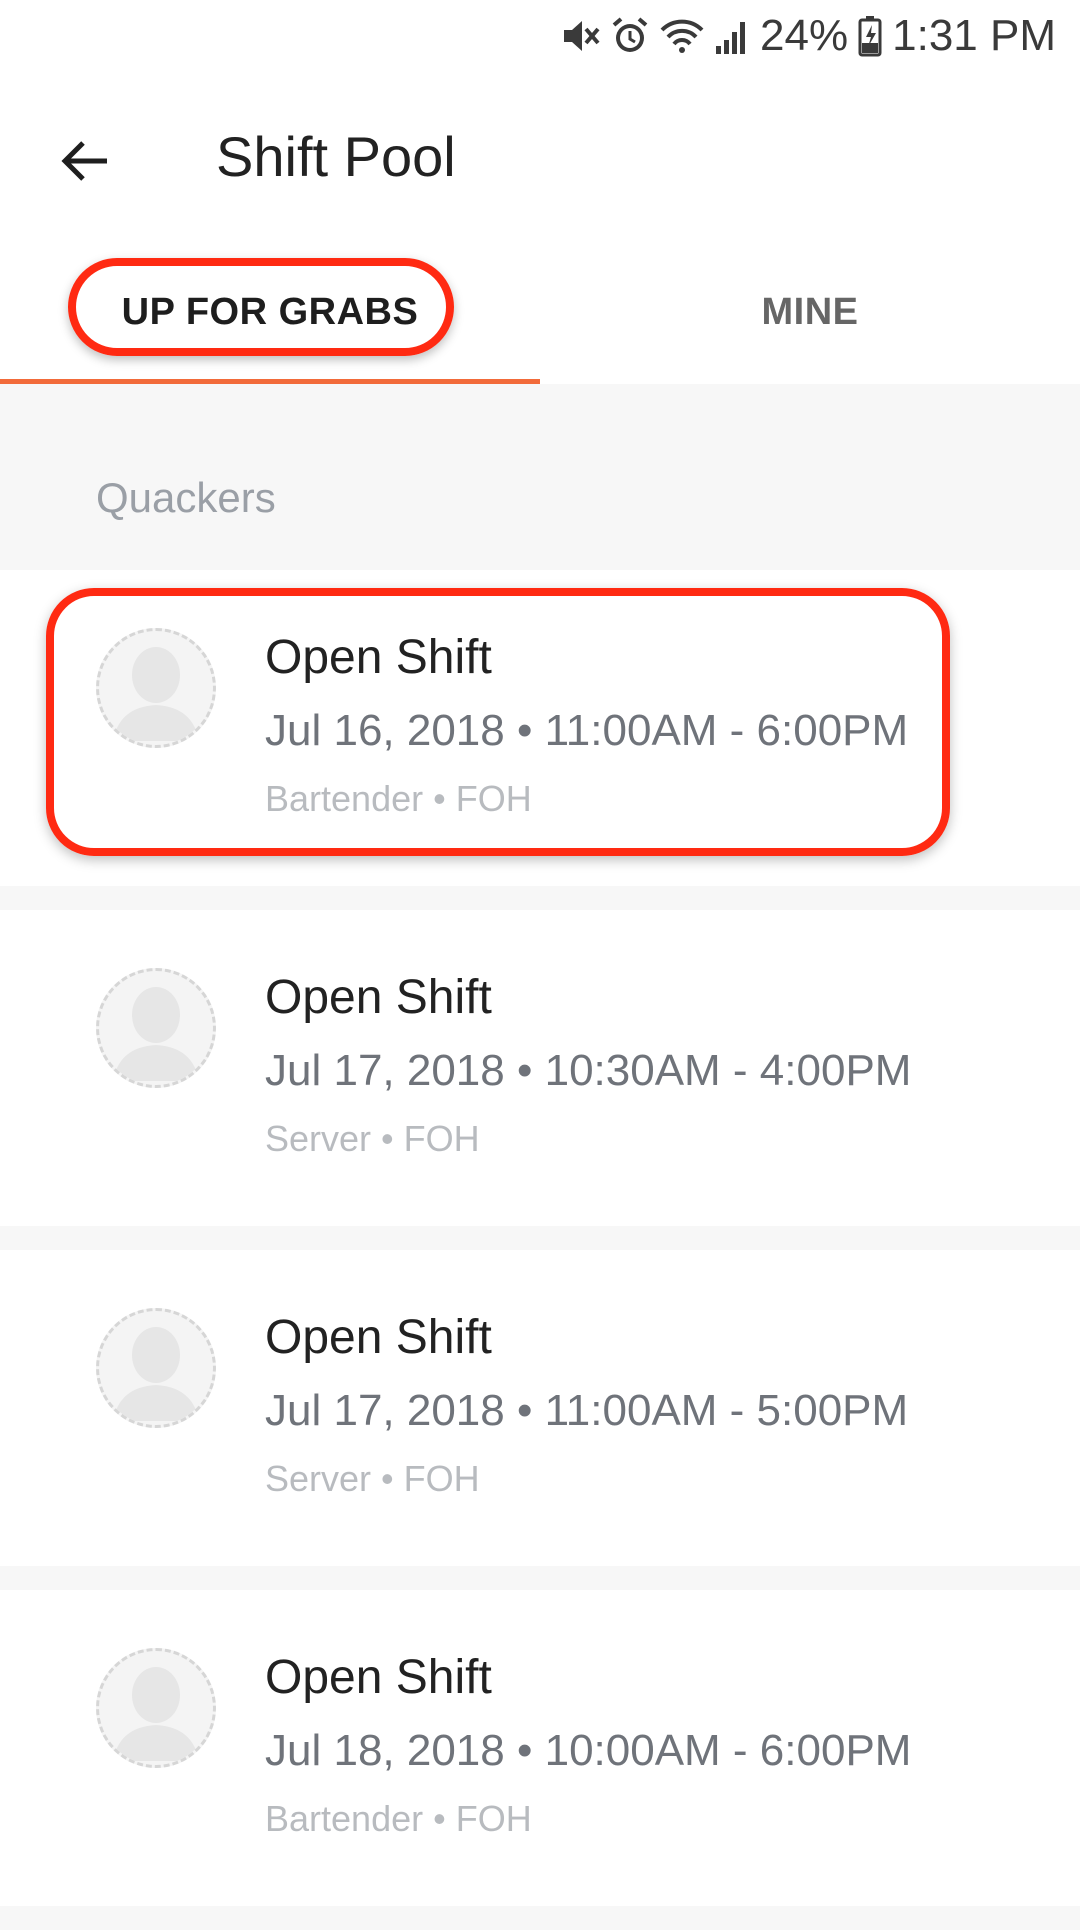  I want to click on tab-bar: UP FOR GRABS MINE, so click(540, 312).